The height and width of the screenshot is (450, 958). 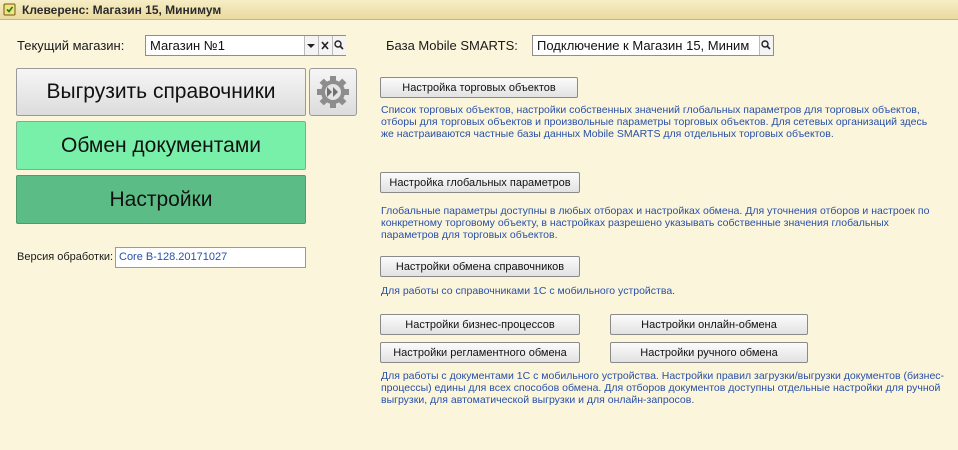 What do you see at coordinates (245, 45) in the screenshot?
I see `store-select: Магазин №1` at bounding box center [245, 45].